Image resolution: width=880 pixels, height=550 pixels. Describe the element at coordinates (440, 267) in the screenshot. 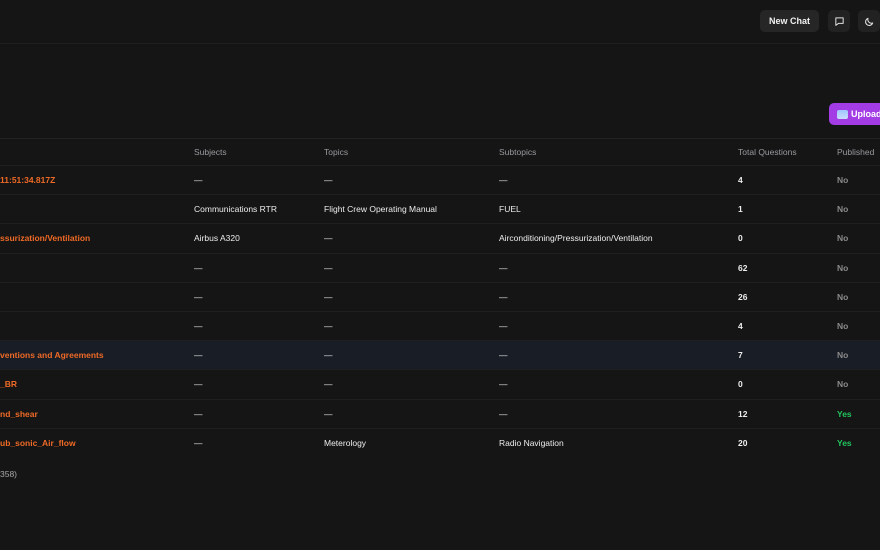

I see `table-row: — — — 62 No` at that location.